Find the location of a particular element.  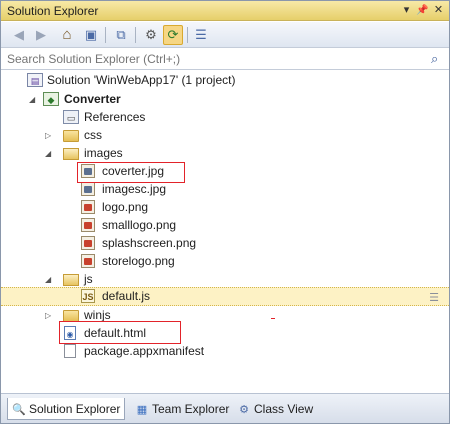

tree-item-logo-png: logo.png is located at coordinates (225, 207).